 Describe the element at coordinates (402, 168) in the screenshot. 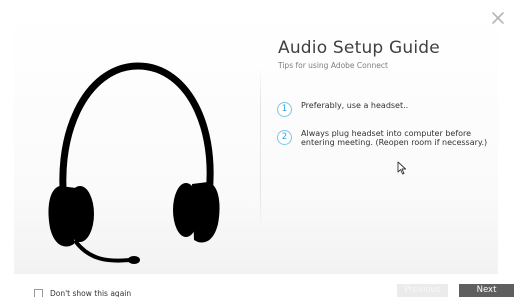

I see `mouse-pointer-icon` at that location.